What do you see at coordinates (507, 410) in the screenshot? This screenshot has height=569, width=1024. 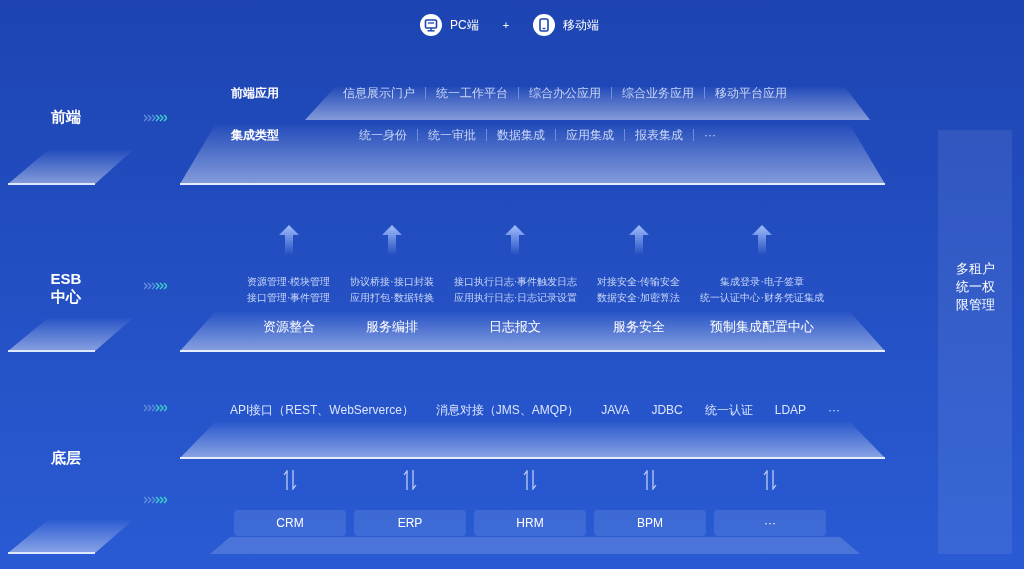 I see `protocol-item: 消息对接（JMS、AMQP）` at bounding box center [507, 410].